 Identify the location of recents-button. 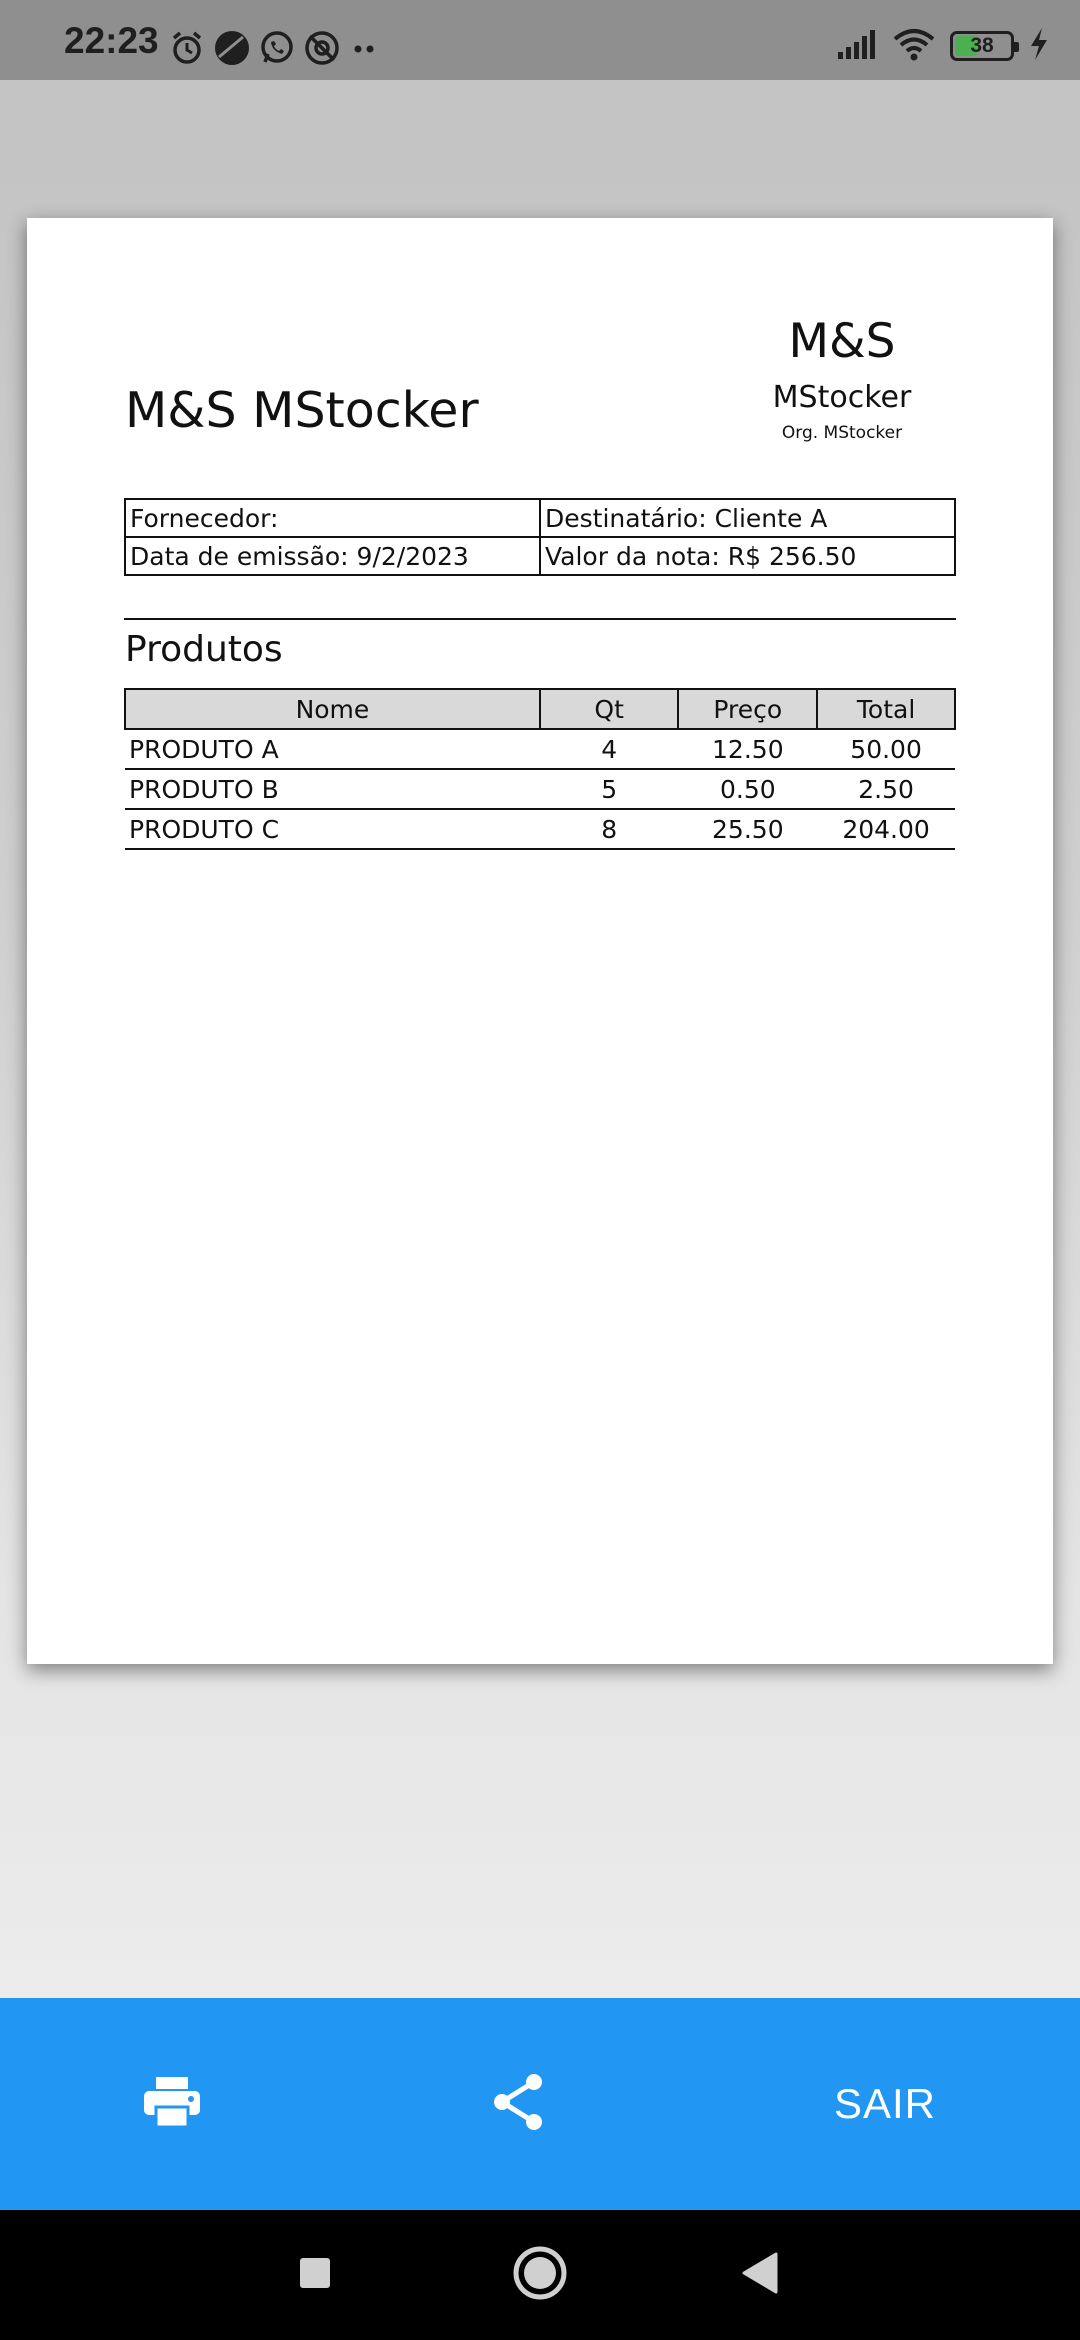
(315, 2275).